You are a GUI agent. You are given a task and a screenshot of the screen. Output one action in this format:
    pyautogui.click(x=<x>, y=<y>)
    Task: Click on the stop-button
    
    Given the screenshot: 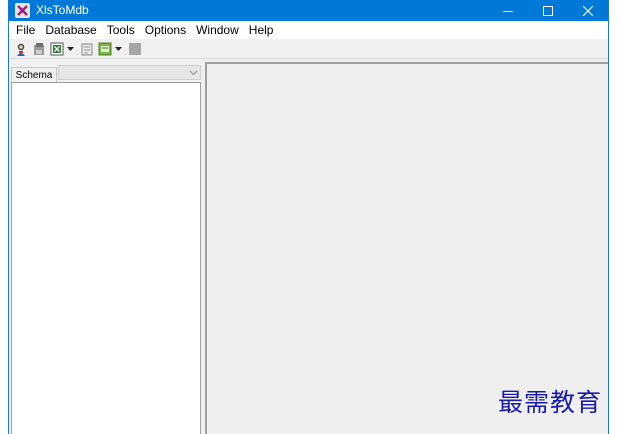 What is the action you would take?
    pyautogui.click(x=134, y=48)
    